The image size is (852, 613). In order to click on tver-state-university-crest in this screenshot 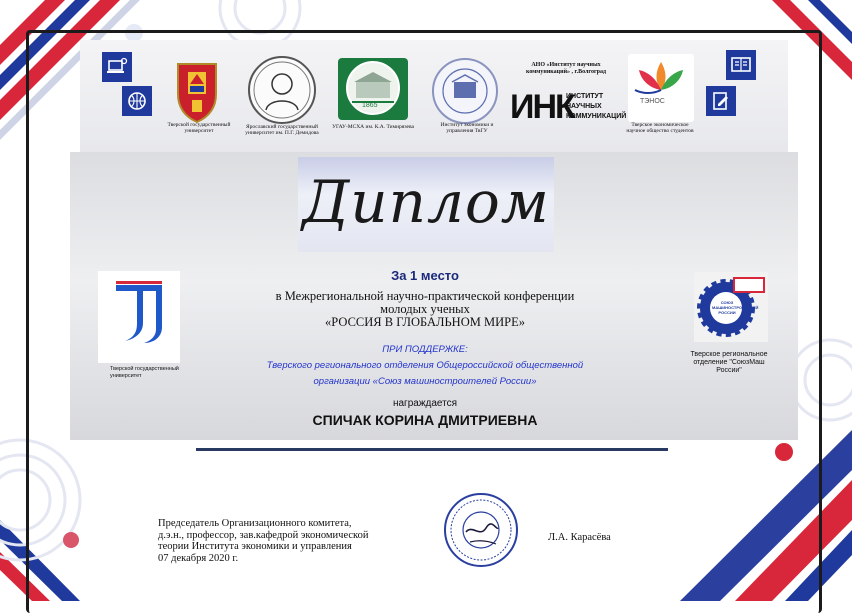, I will do `click(197, 92)`.